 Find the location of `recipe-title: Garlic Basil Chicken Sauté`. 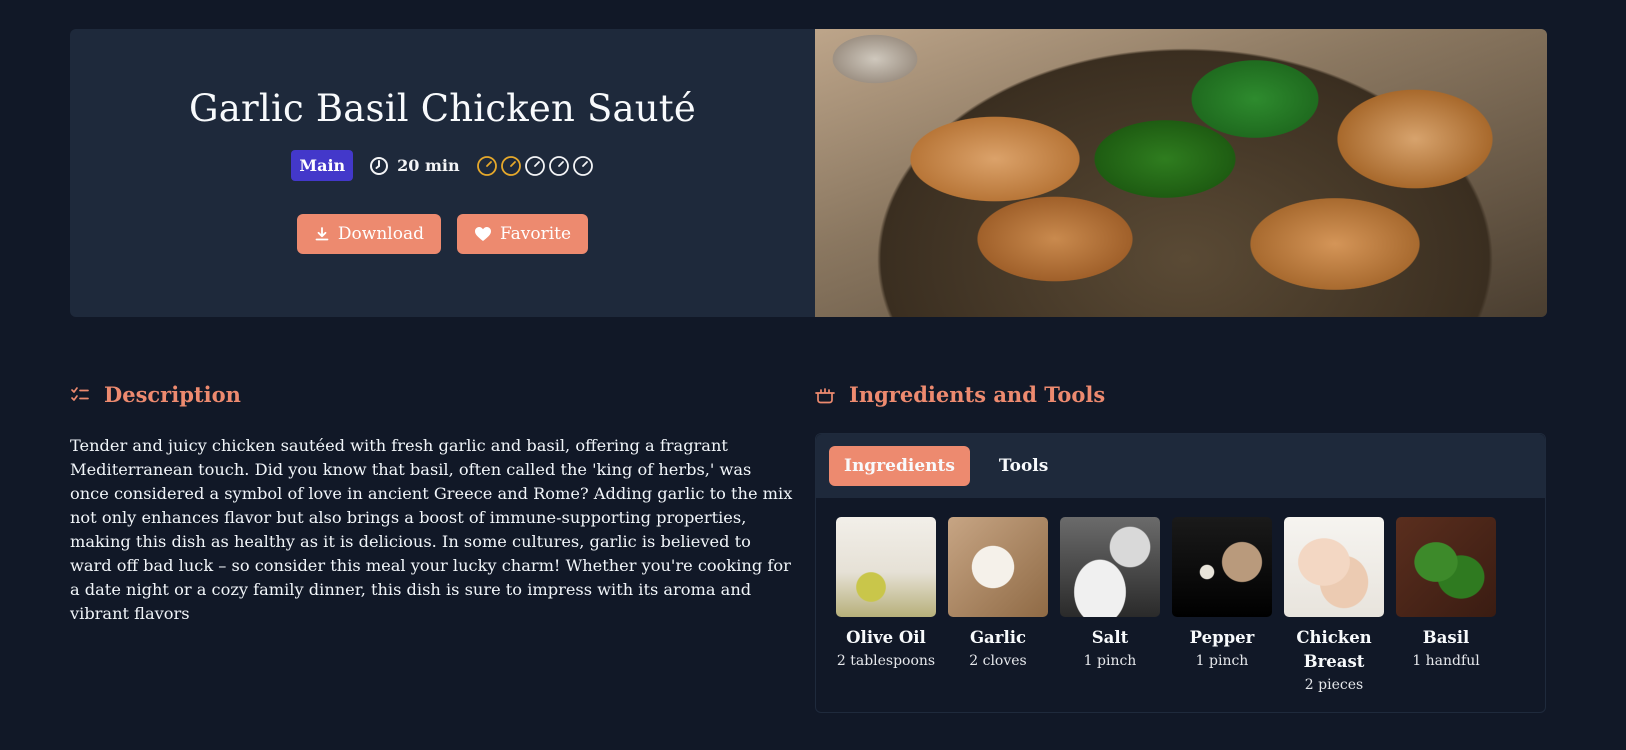

recipe-title: Garlic Basil Chicken Sauté is located at coordinates (442, 108).